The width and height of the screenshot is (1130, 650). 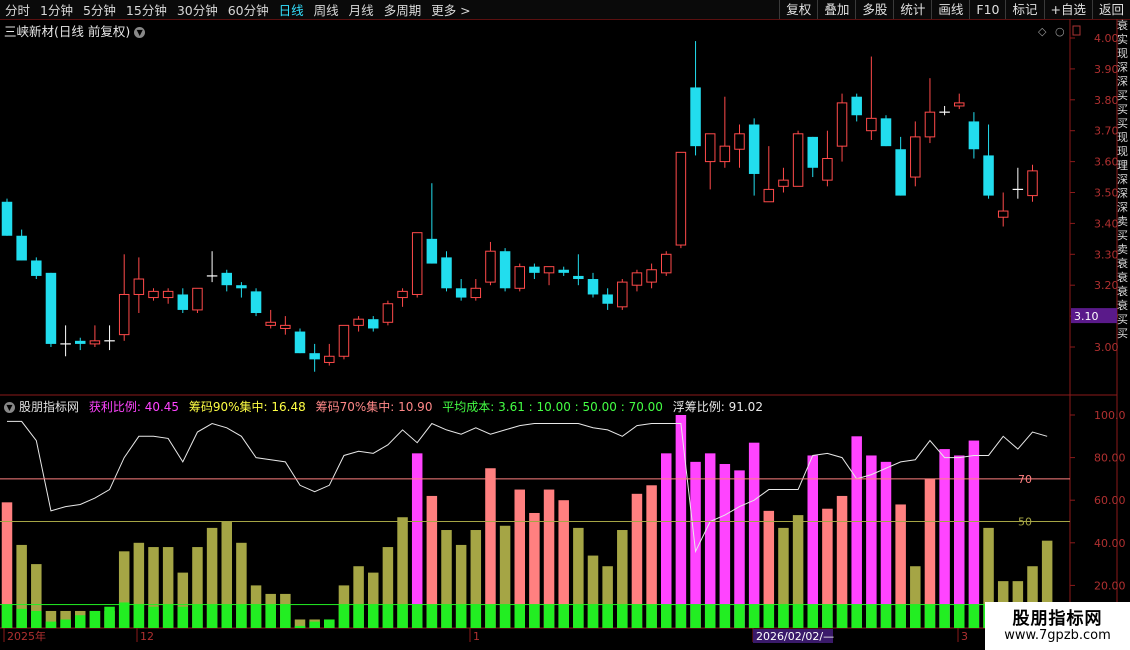 What do you see at coordinates (9, 407) in the screenshot?
I see `collapse-icon: ▼` at bounding box center [9, 407].